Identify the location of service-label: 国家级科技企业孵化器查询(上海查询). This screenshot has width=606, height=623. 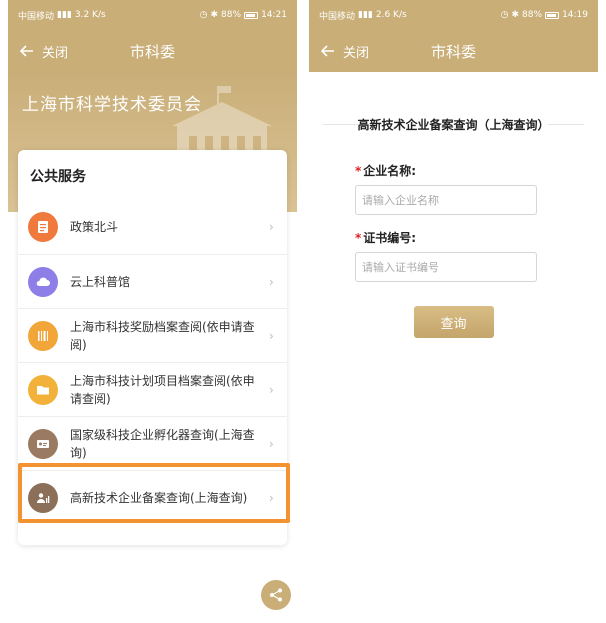
(162, 443).